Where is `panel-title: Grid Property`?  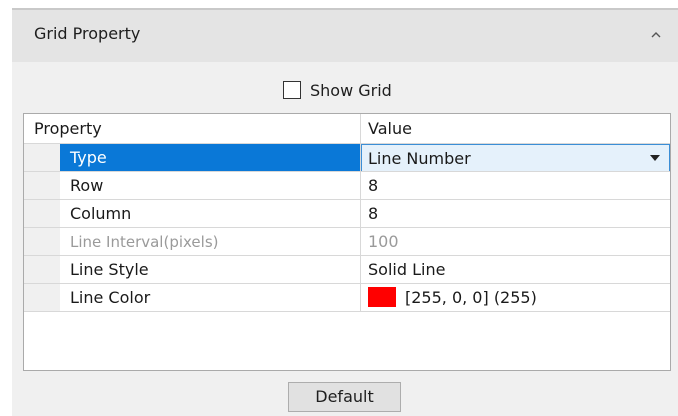 panel-title: Grid Property is located at coordinates (87, 33).